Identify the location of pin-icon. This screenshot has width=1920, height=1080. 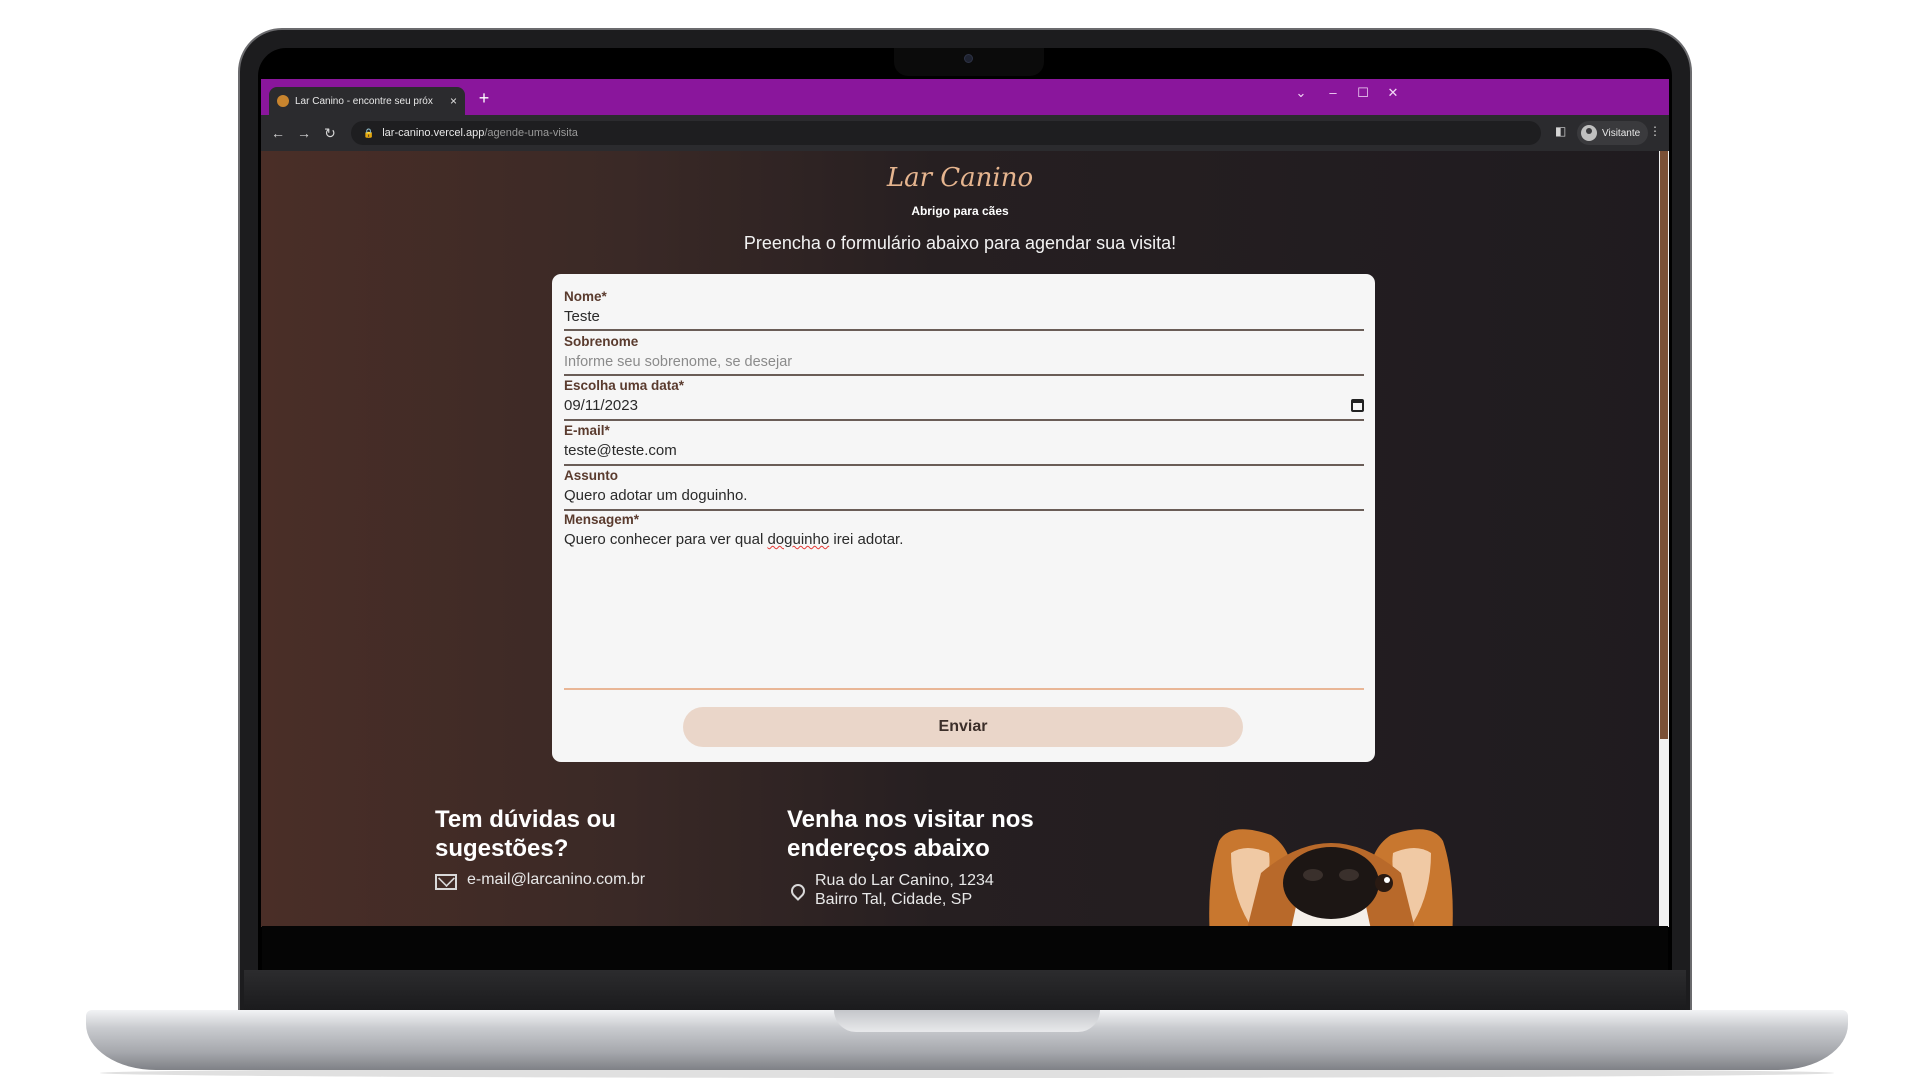
(798, 891).